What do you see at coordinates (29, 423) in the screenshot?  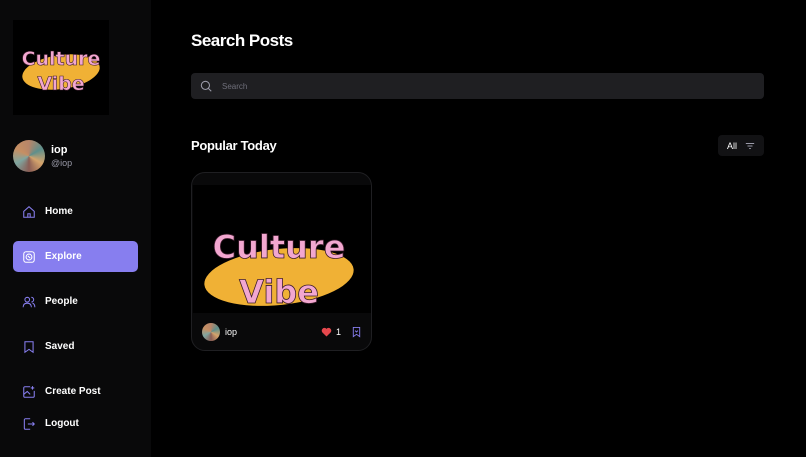 I see `logout-icon` at bounding box center [29, 423].